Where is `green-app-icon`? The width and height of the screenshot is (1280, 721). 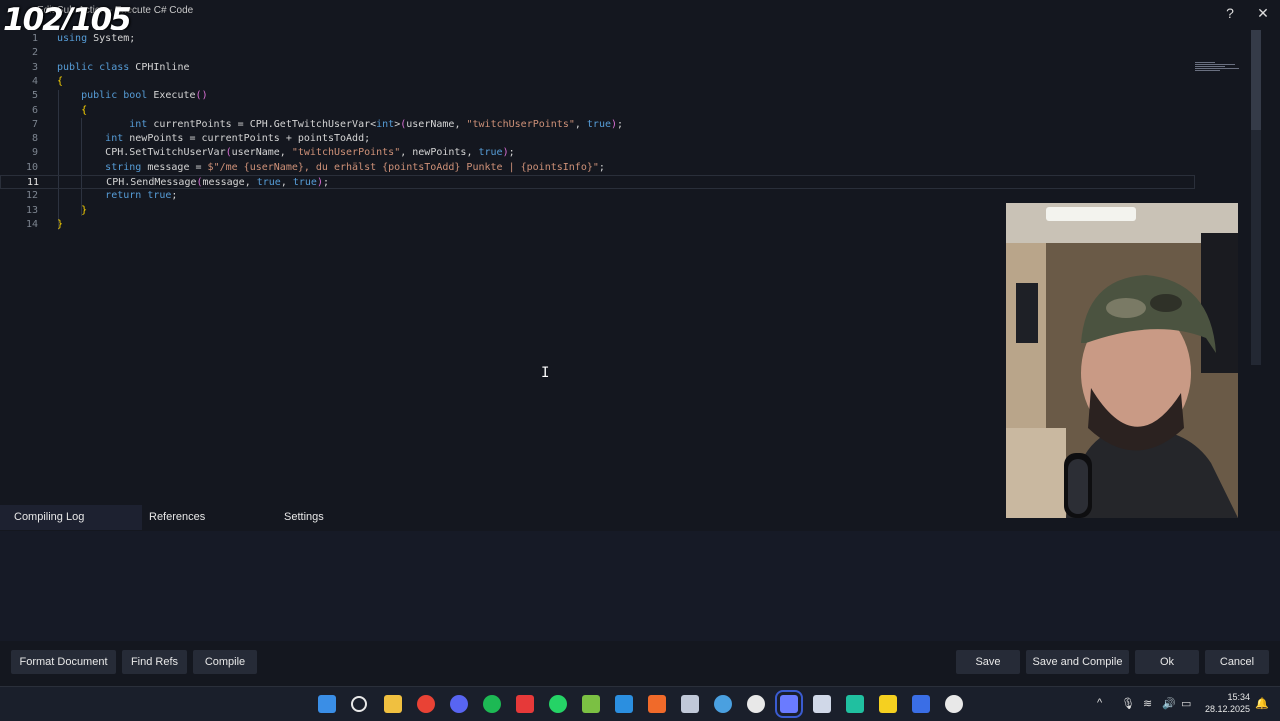
green-app-icon is located at coordinates (855, 704).